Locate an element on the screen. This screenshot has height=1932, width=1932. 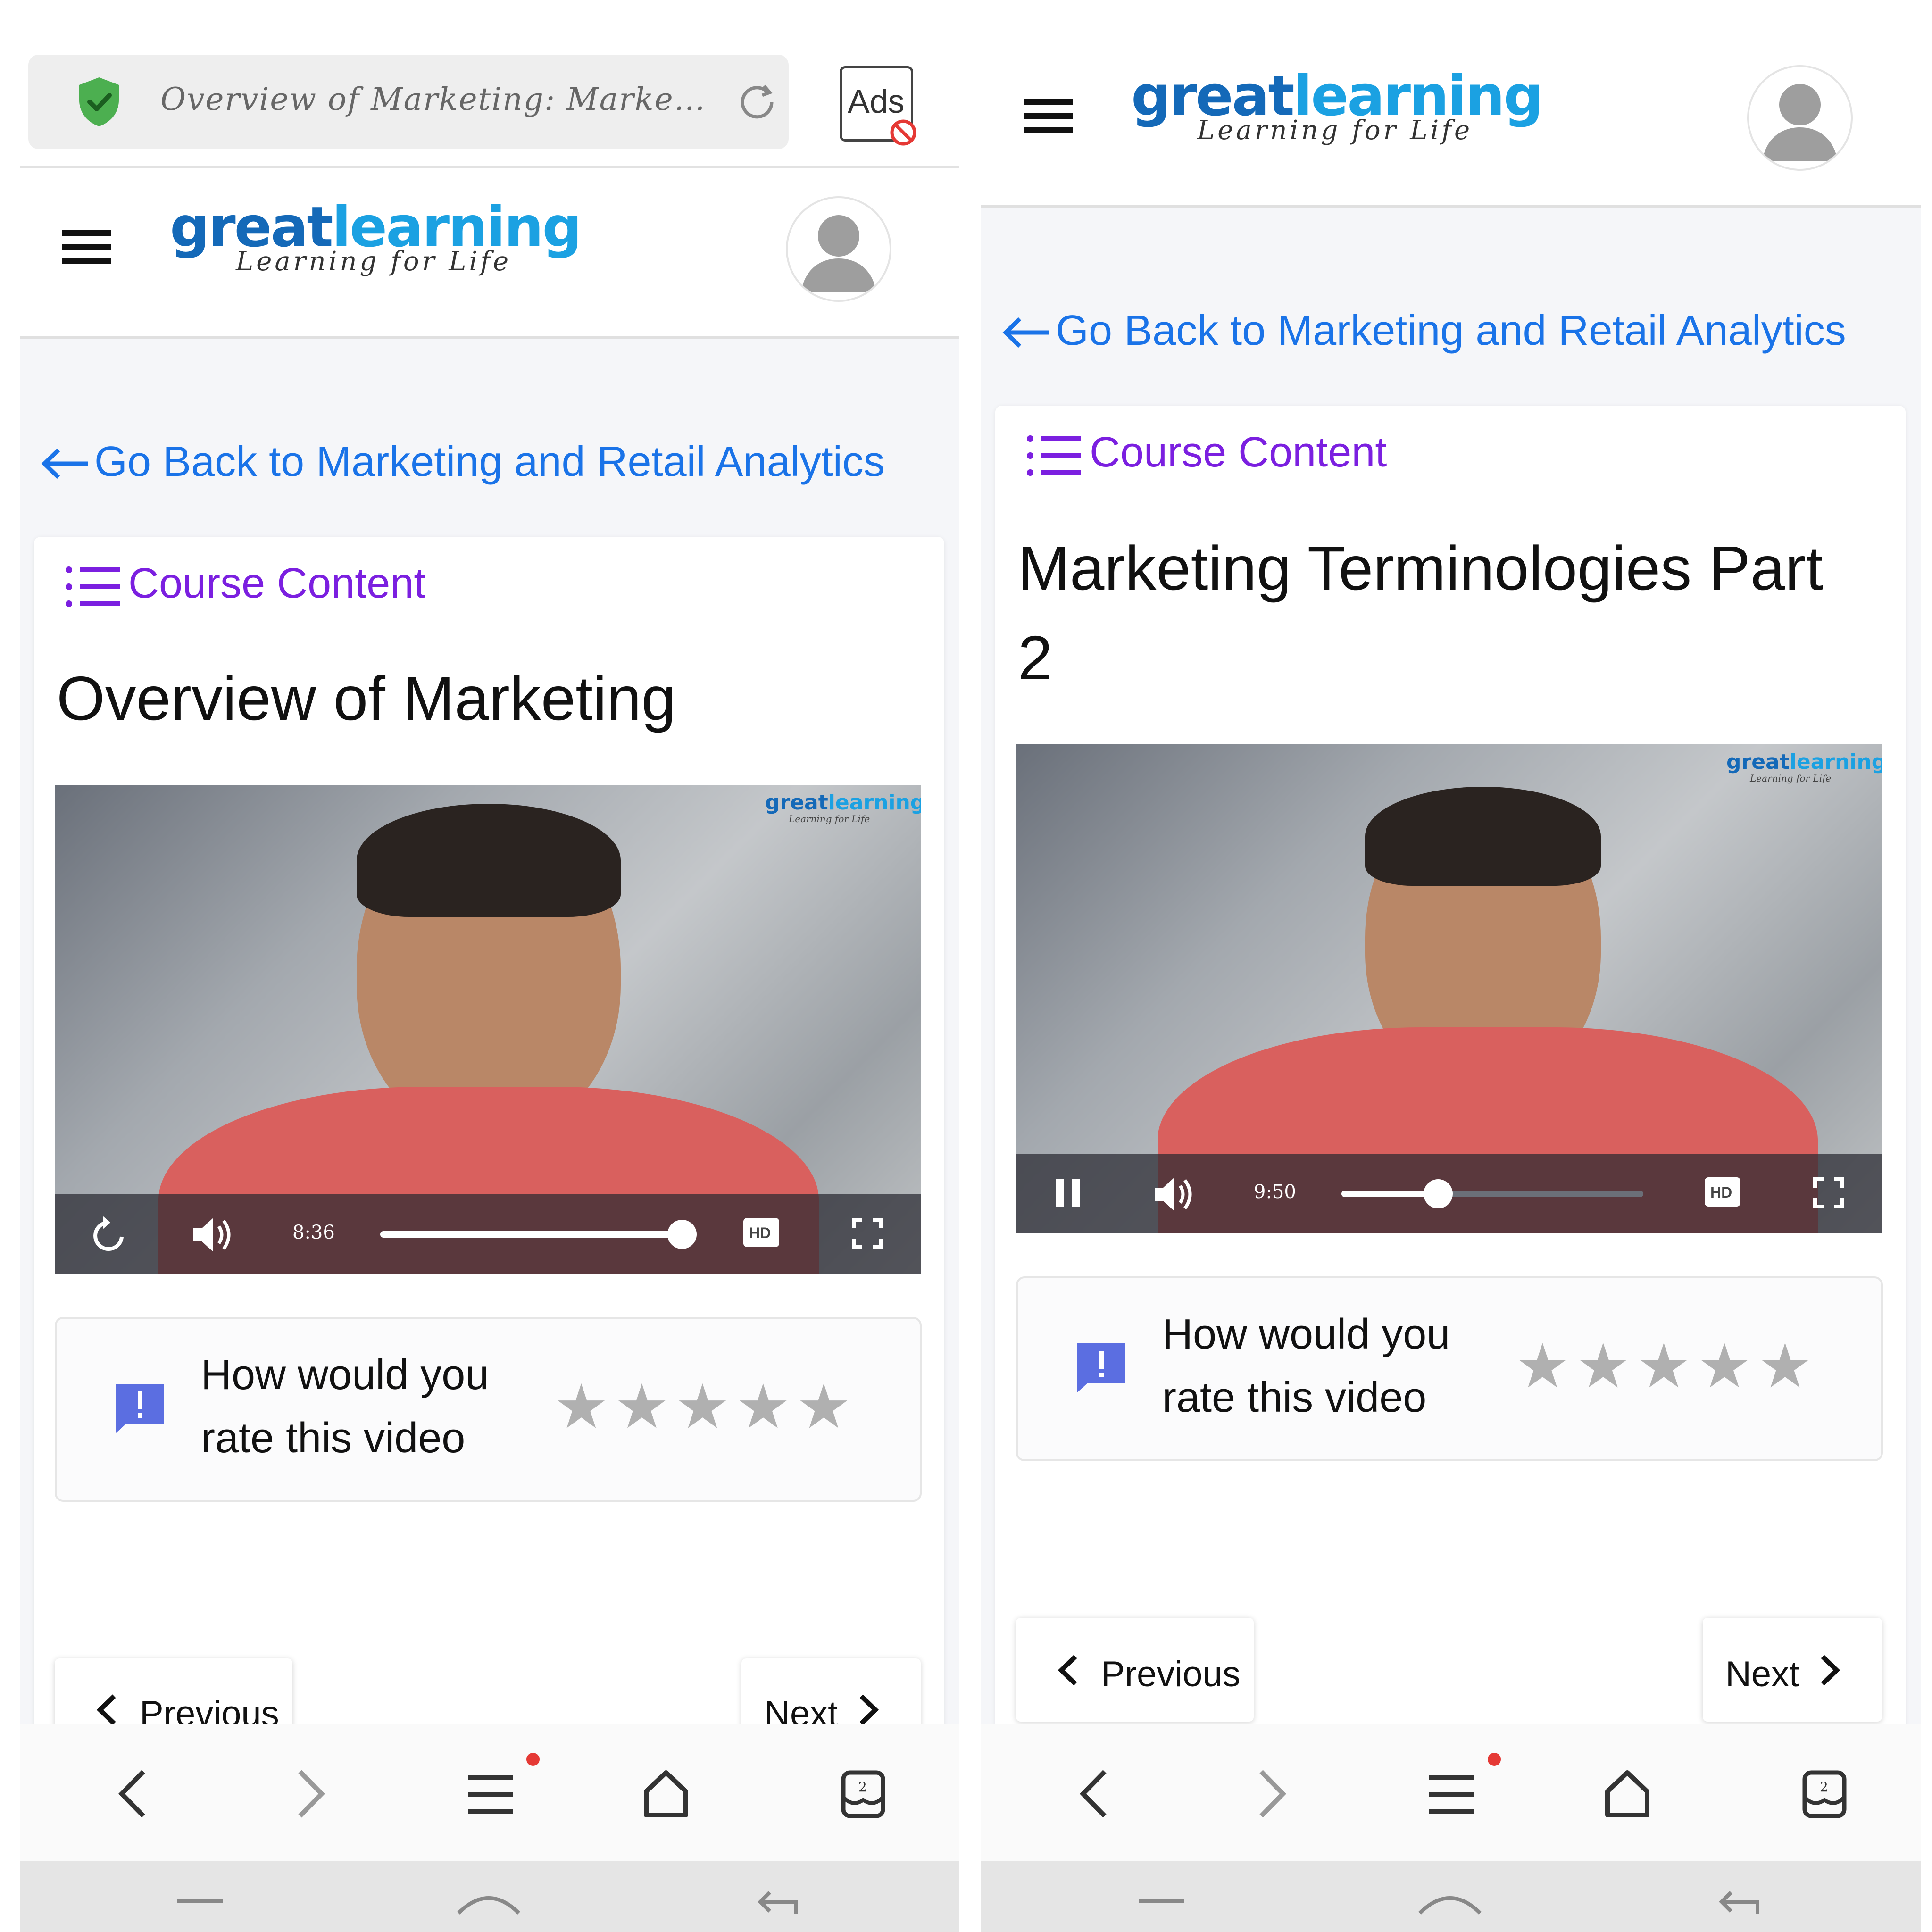
video-time: 9:50 is located at coordinates (1275, 1192).